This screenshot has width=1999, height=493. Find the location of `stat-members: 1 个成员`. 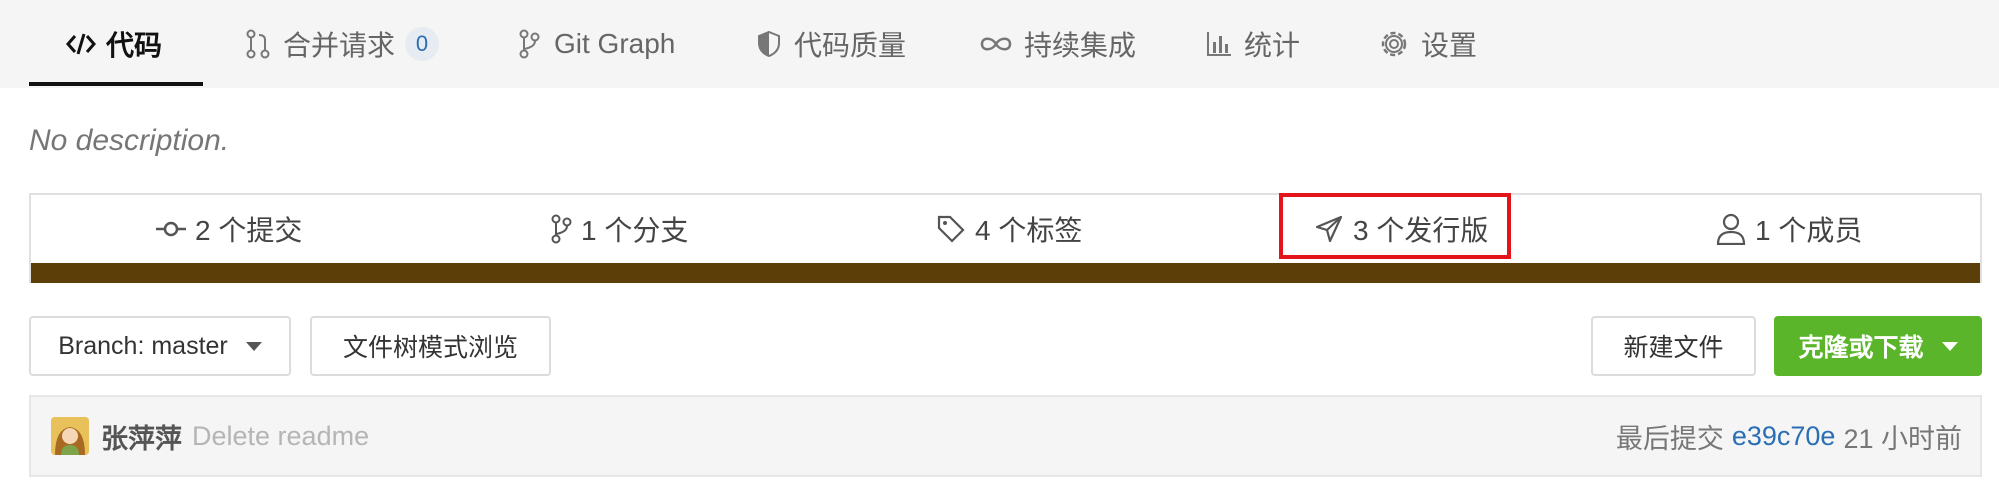

stat-members: 1 个成员 is located at coordinates (1788, 229).